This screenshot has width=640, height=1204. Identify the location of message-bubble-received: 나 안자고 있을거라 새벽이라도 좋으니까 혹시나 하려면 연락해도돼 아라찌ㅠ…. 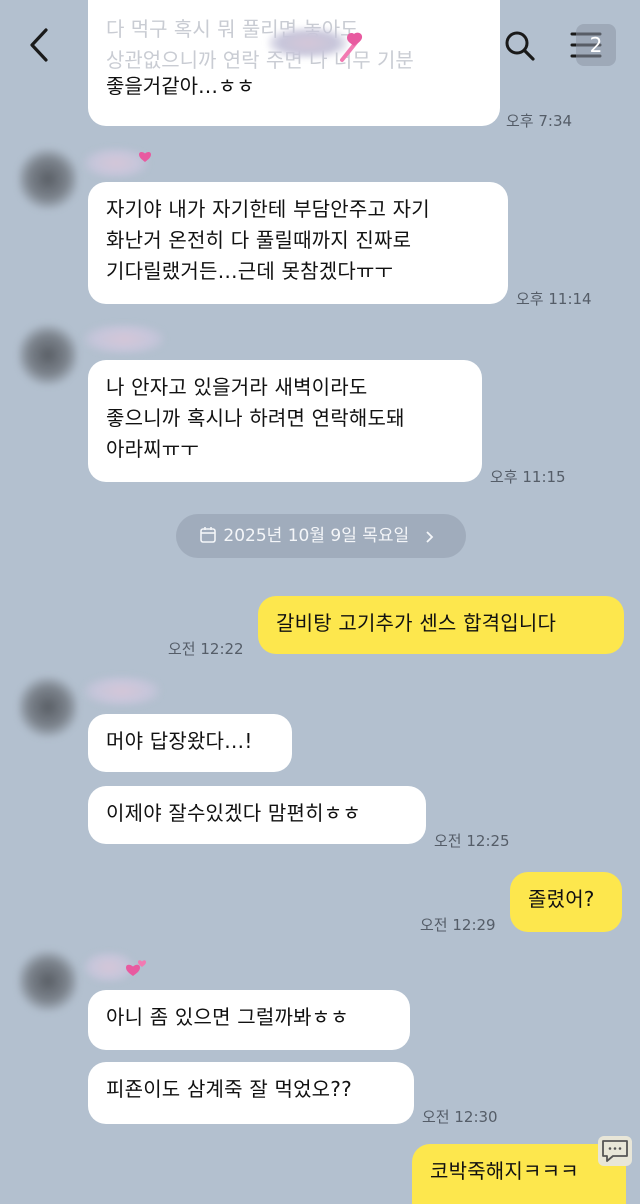
(285, 421).